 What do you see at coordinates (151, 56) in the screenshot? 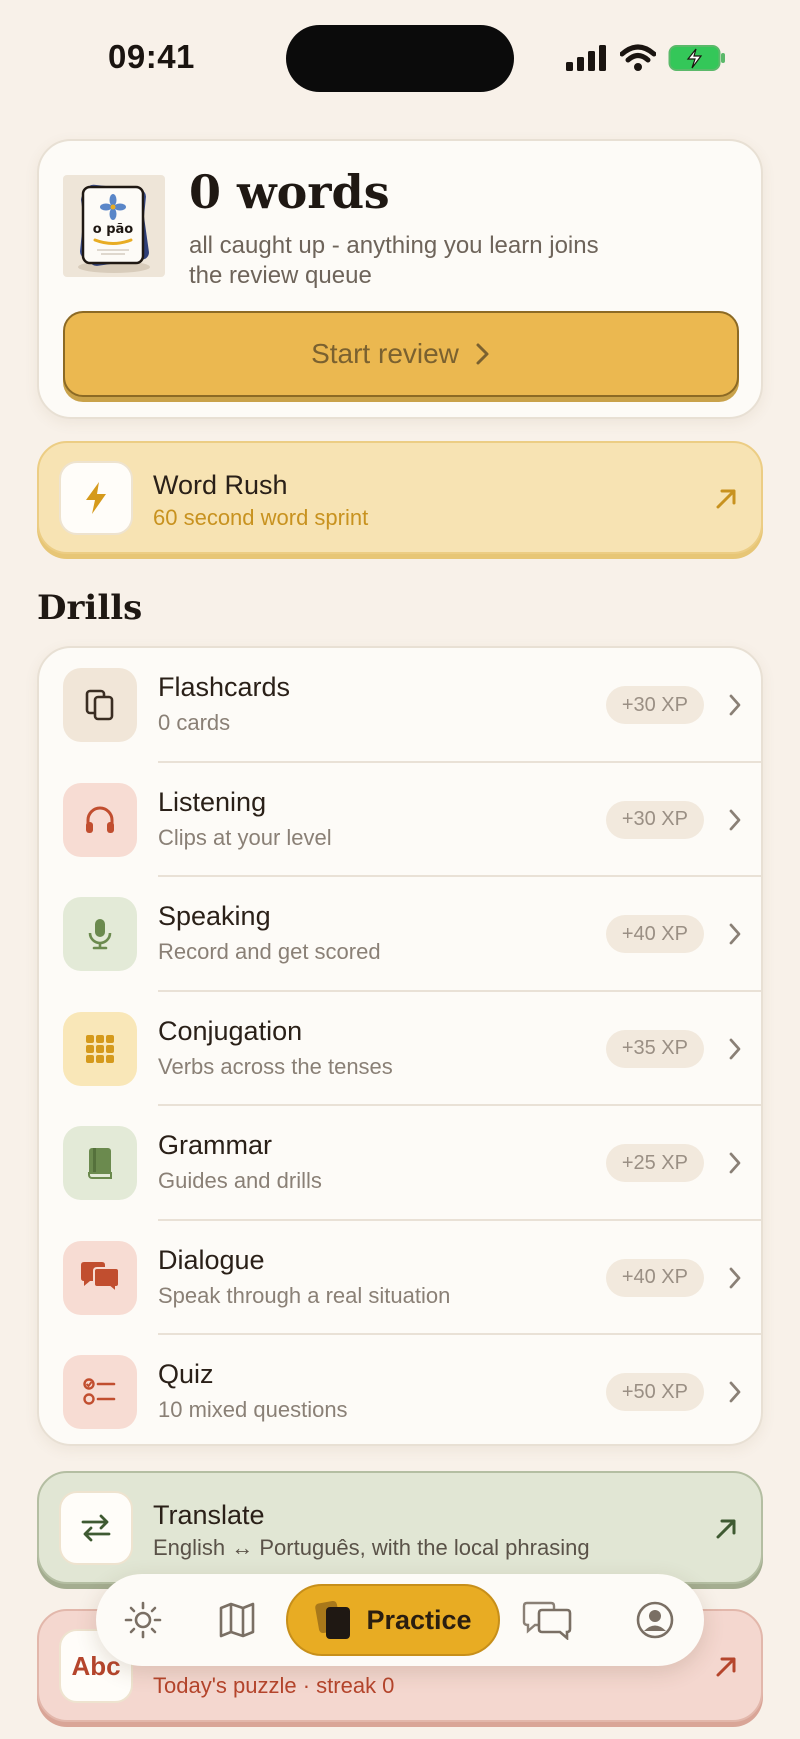
I see `status-time: 09:41` at bounding box center [151, 56].